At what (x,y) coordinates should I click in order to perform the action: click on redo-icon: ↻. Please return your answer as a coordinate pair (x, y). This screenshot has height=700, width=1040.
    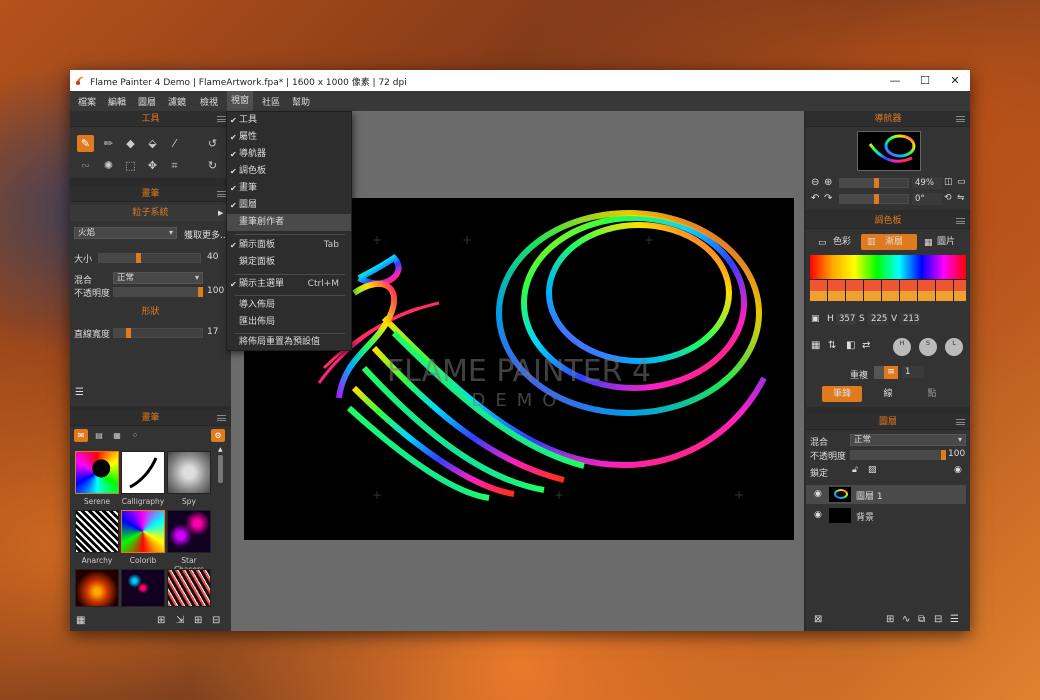
    Looking at the image, I should click on (212, 165).